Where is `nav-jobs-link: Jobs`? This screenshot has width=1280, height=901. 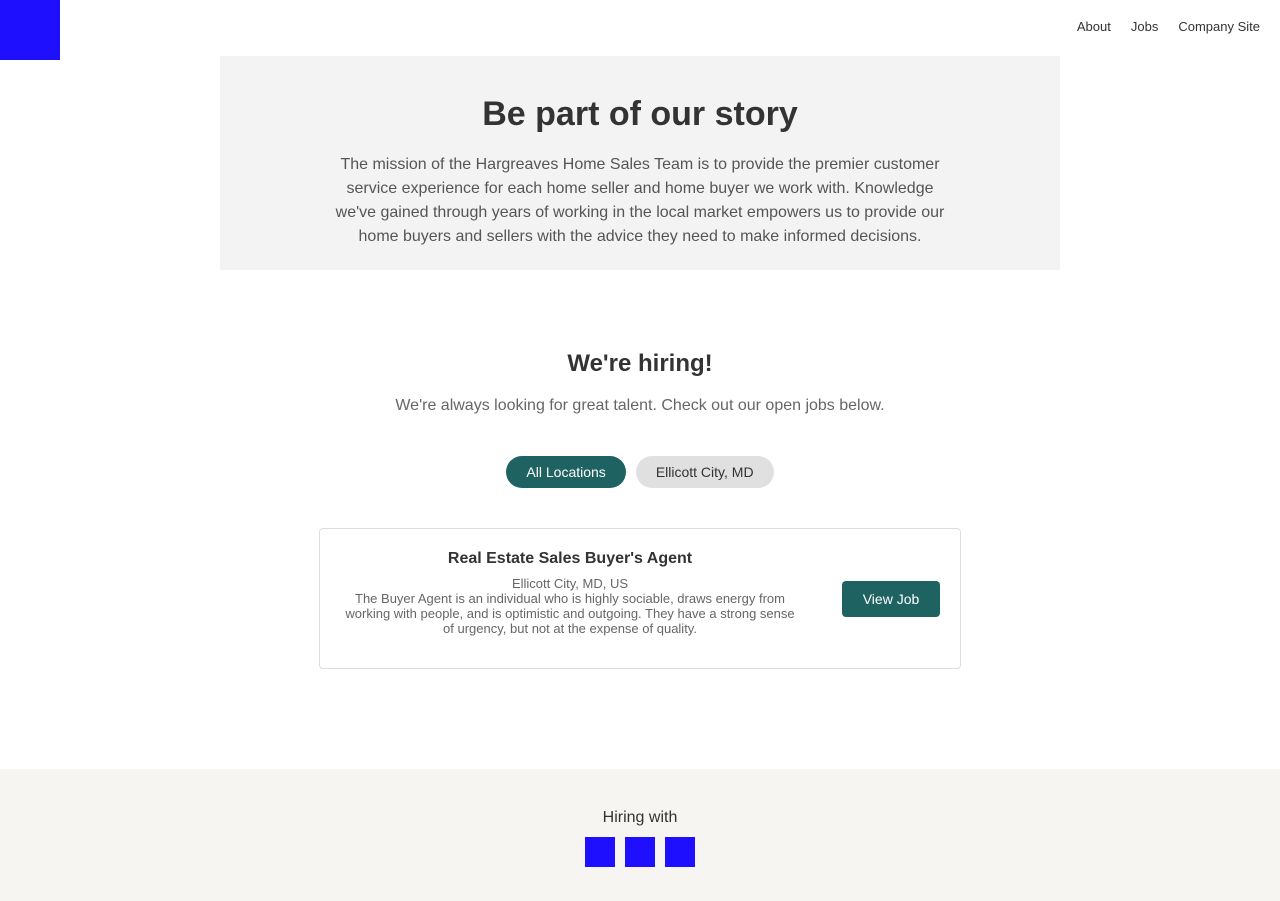
nav-jobs-link: Jobs is located at coordinates (1144, 26).